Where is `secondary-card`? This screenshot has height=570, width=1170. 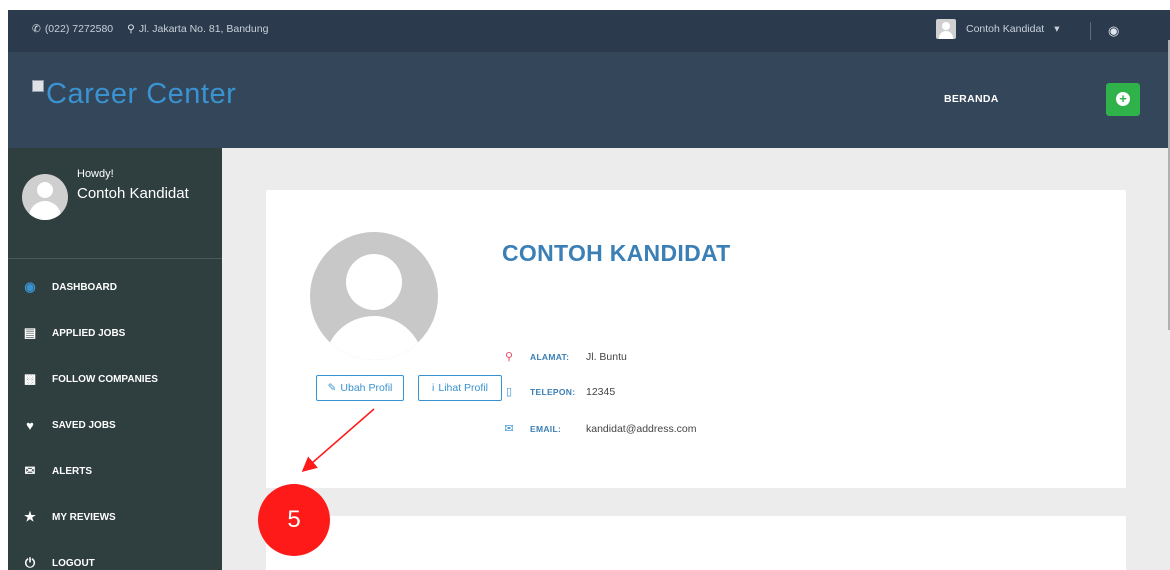 secondary-card is located at coordinates (696, 543).